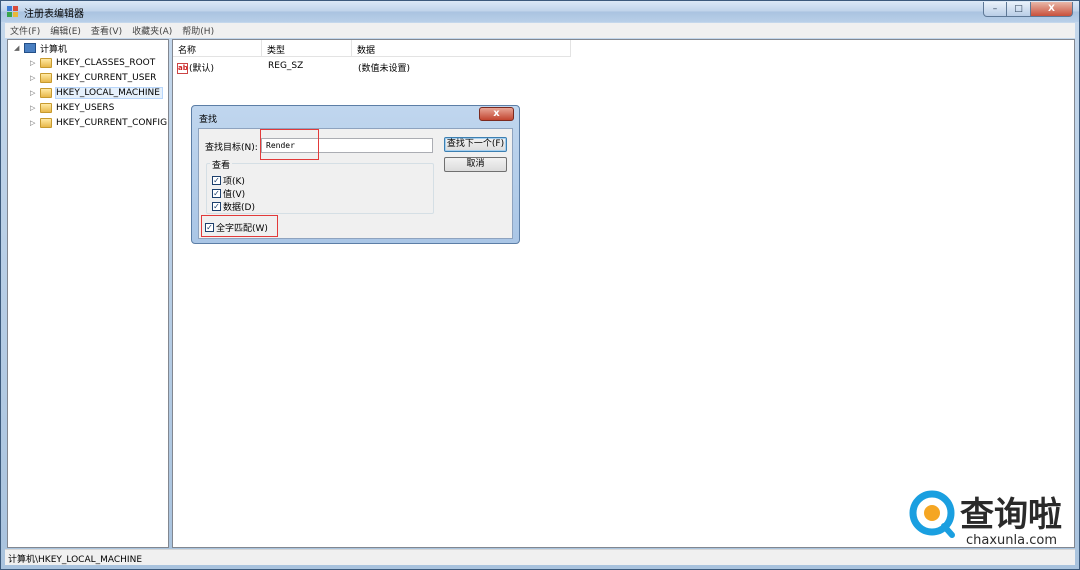 This screenshot has height=570, width=1080. Describe the element at coordinates (112, 123) in the screenshot. I see `tree-item-label: HKEY_CURRENT_CONFIG` at that location.